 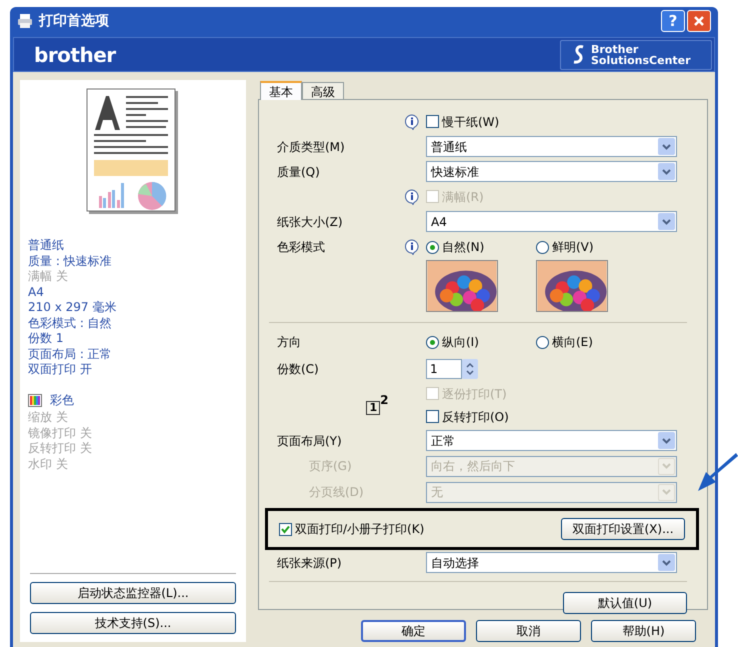 I want to click on summary-line: 反转打印 关, so click(x=60, y=448).